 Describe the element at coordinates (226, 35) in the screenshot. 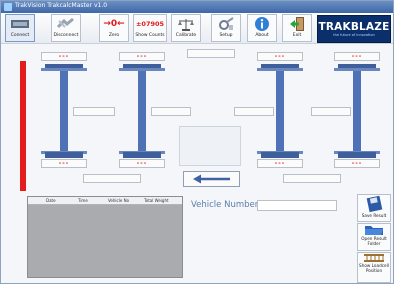

I see `setup-label: Setup` at that location.